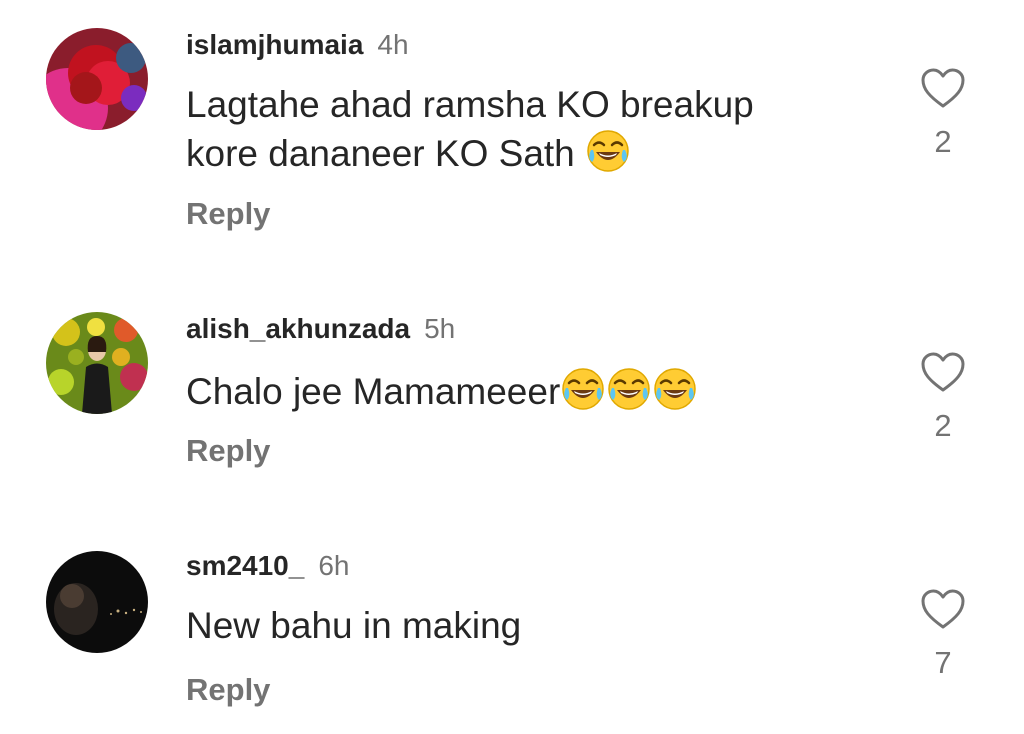 The height and width of the screenshot is (734, 1024). Describe the element at coordinates (298, 328) in the screenshot. I see `username: alish_akhunzada` at that location.